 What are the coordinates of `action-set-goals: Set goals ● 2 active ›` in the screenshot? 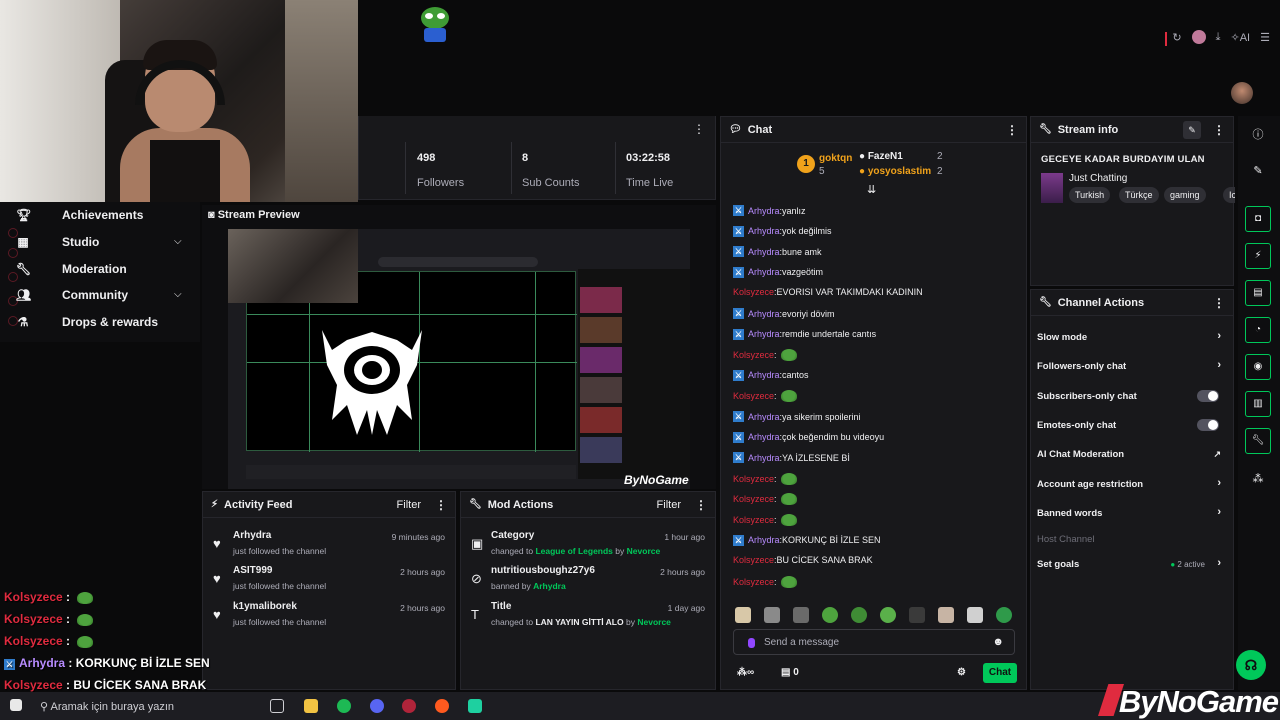 It's located at (1132, 563).